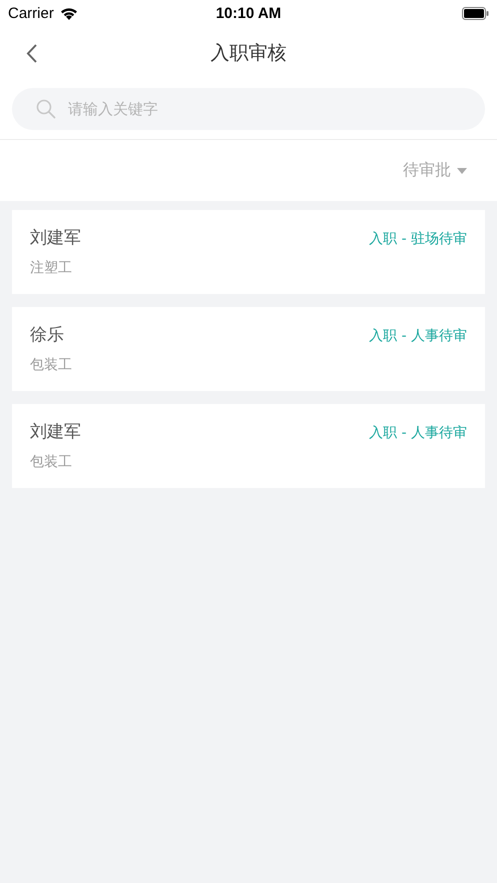 The image size is (497, 883). Describe the element at coordinates (248, 349) in the screenshot. I see `applicant-card: 徐乐 入职 - 人事待审 包装工` at that location.